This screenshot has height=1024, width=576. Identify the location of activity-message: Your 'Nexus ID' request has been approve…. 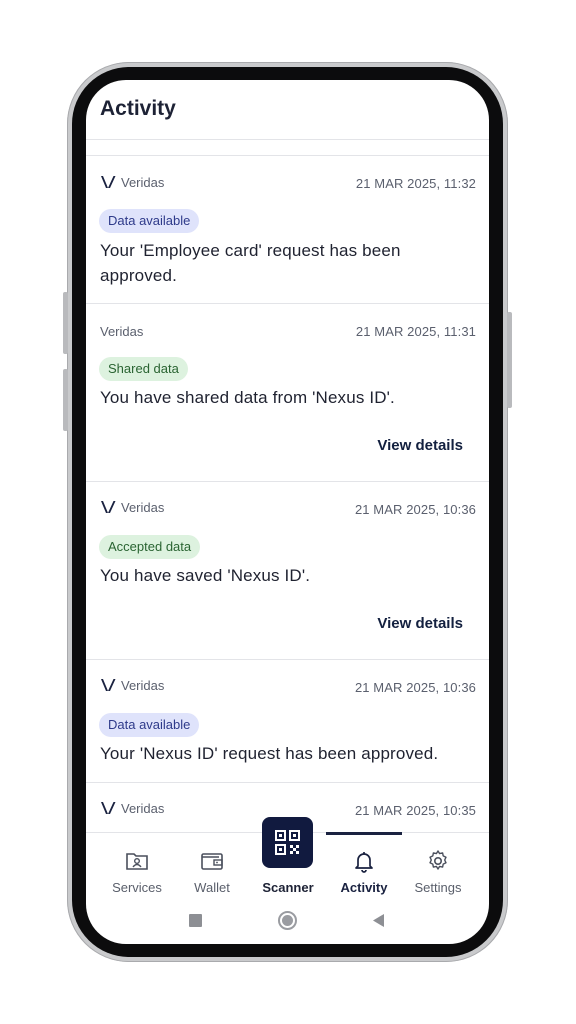
(269, 753).